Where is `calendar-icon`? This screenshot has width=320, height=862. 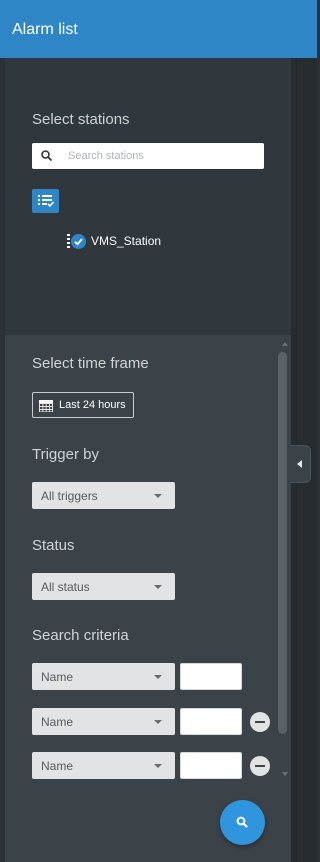
calendar-icon is located at coordinates (46, 406).